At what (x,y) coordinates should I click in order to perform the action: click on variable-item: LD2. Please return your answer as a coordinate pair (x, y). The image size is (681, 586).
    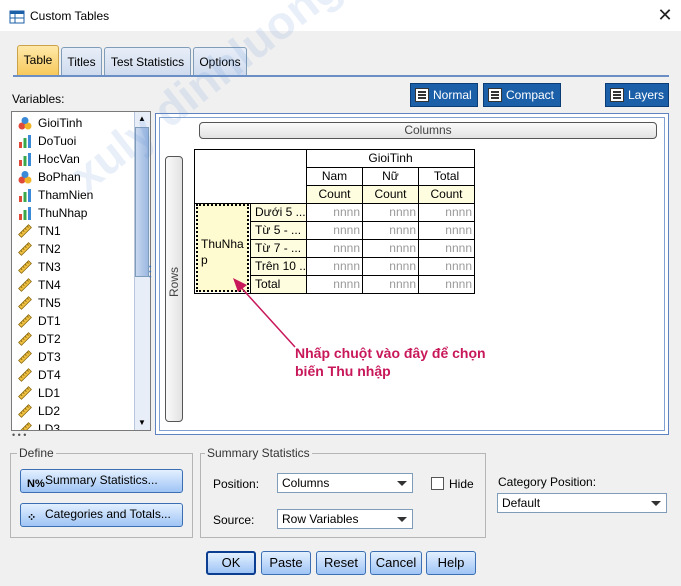
    Looking at the image, I should click on (76, 411).